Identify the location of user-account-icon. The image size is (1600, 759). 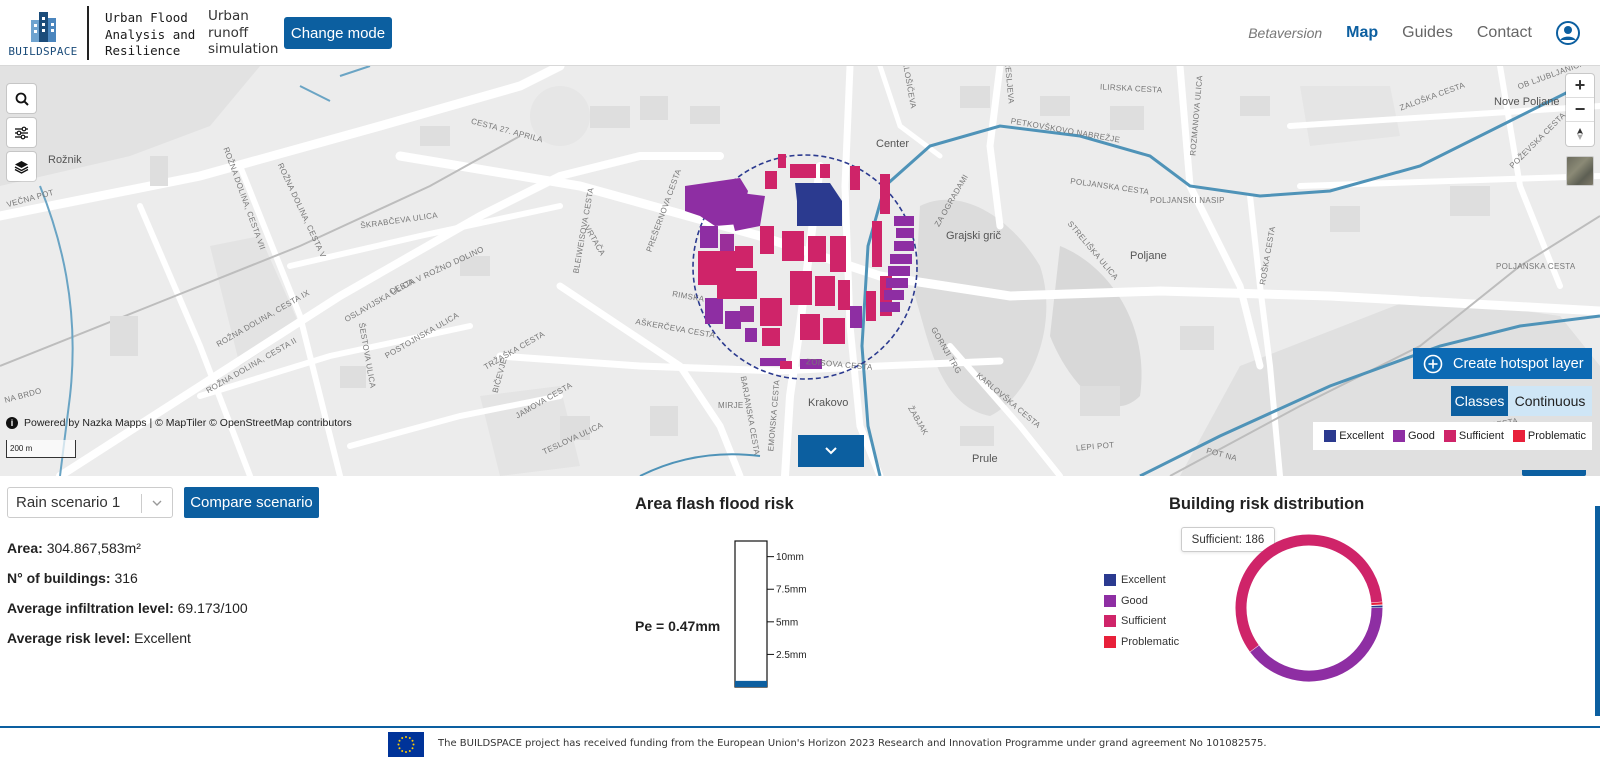
(1568, 33).